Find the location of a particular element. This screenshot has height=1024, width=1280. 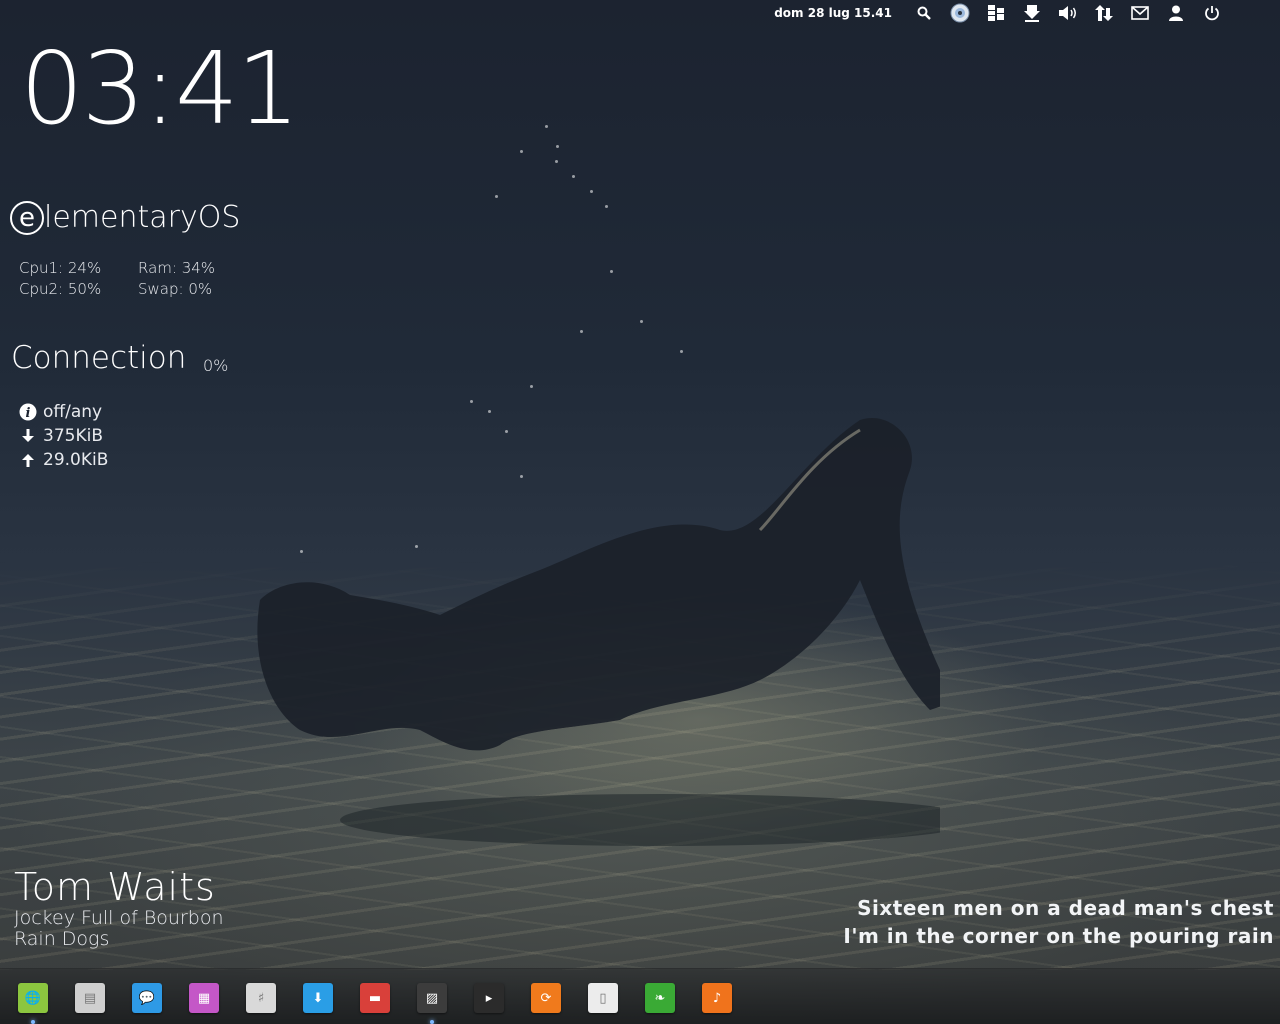

upload-rate: 29.0KiB is located at coordinates (76, 460).